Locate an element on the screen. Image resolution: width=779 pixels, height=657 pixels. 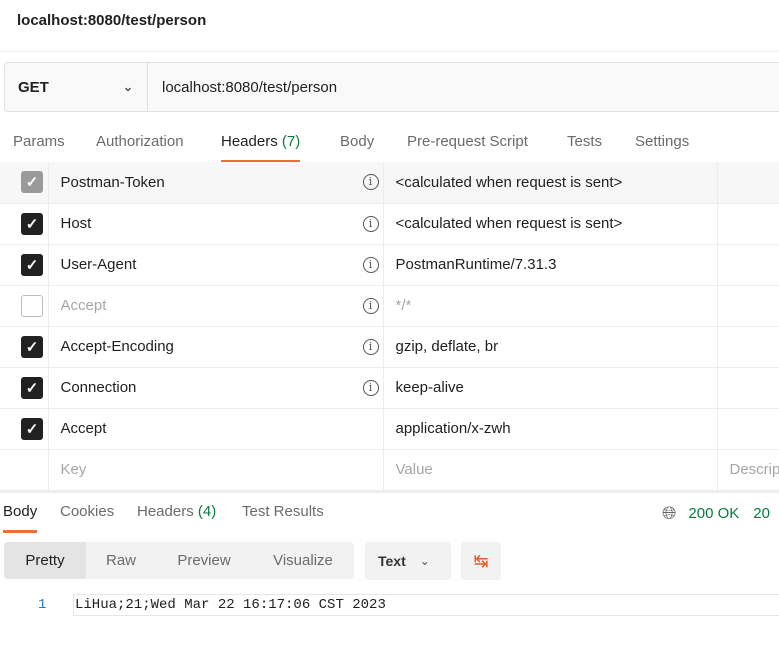
header-key: Accept i is located at coordinates (216, 306).